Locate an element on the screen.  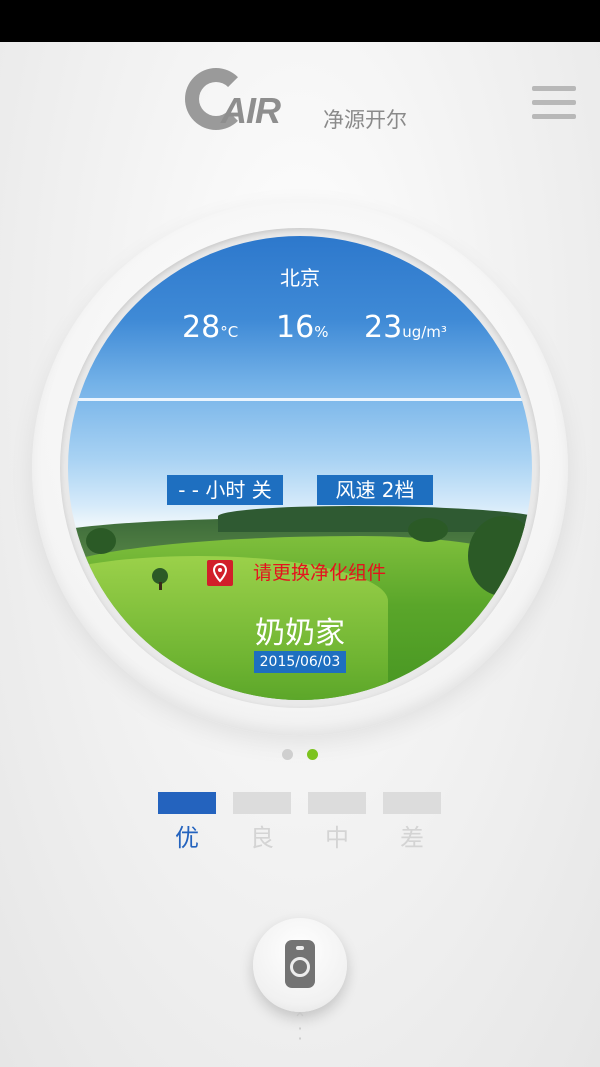
chevron-up-icon: ⌃ · · is located at coordinates (300, 1029).